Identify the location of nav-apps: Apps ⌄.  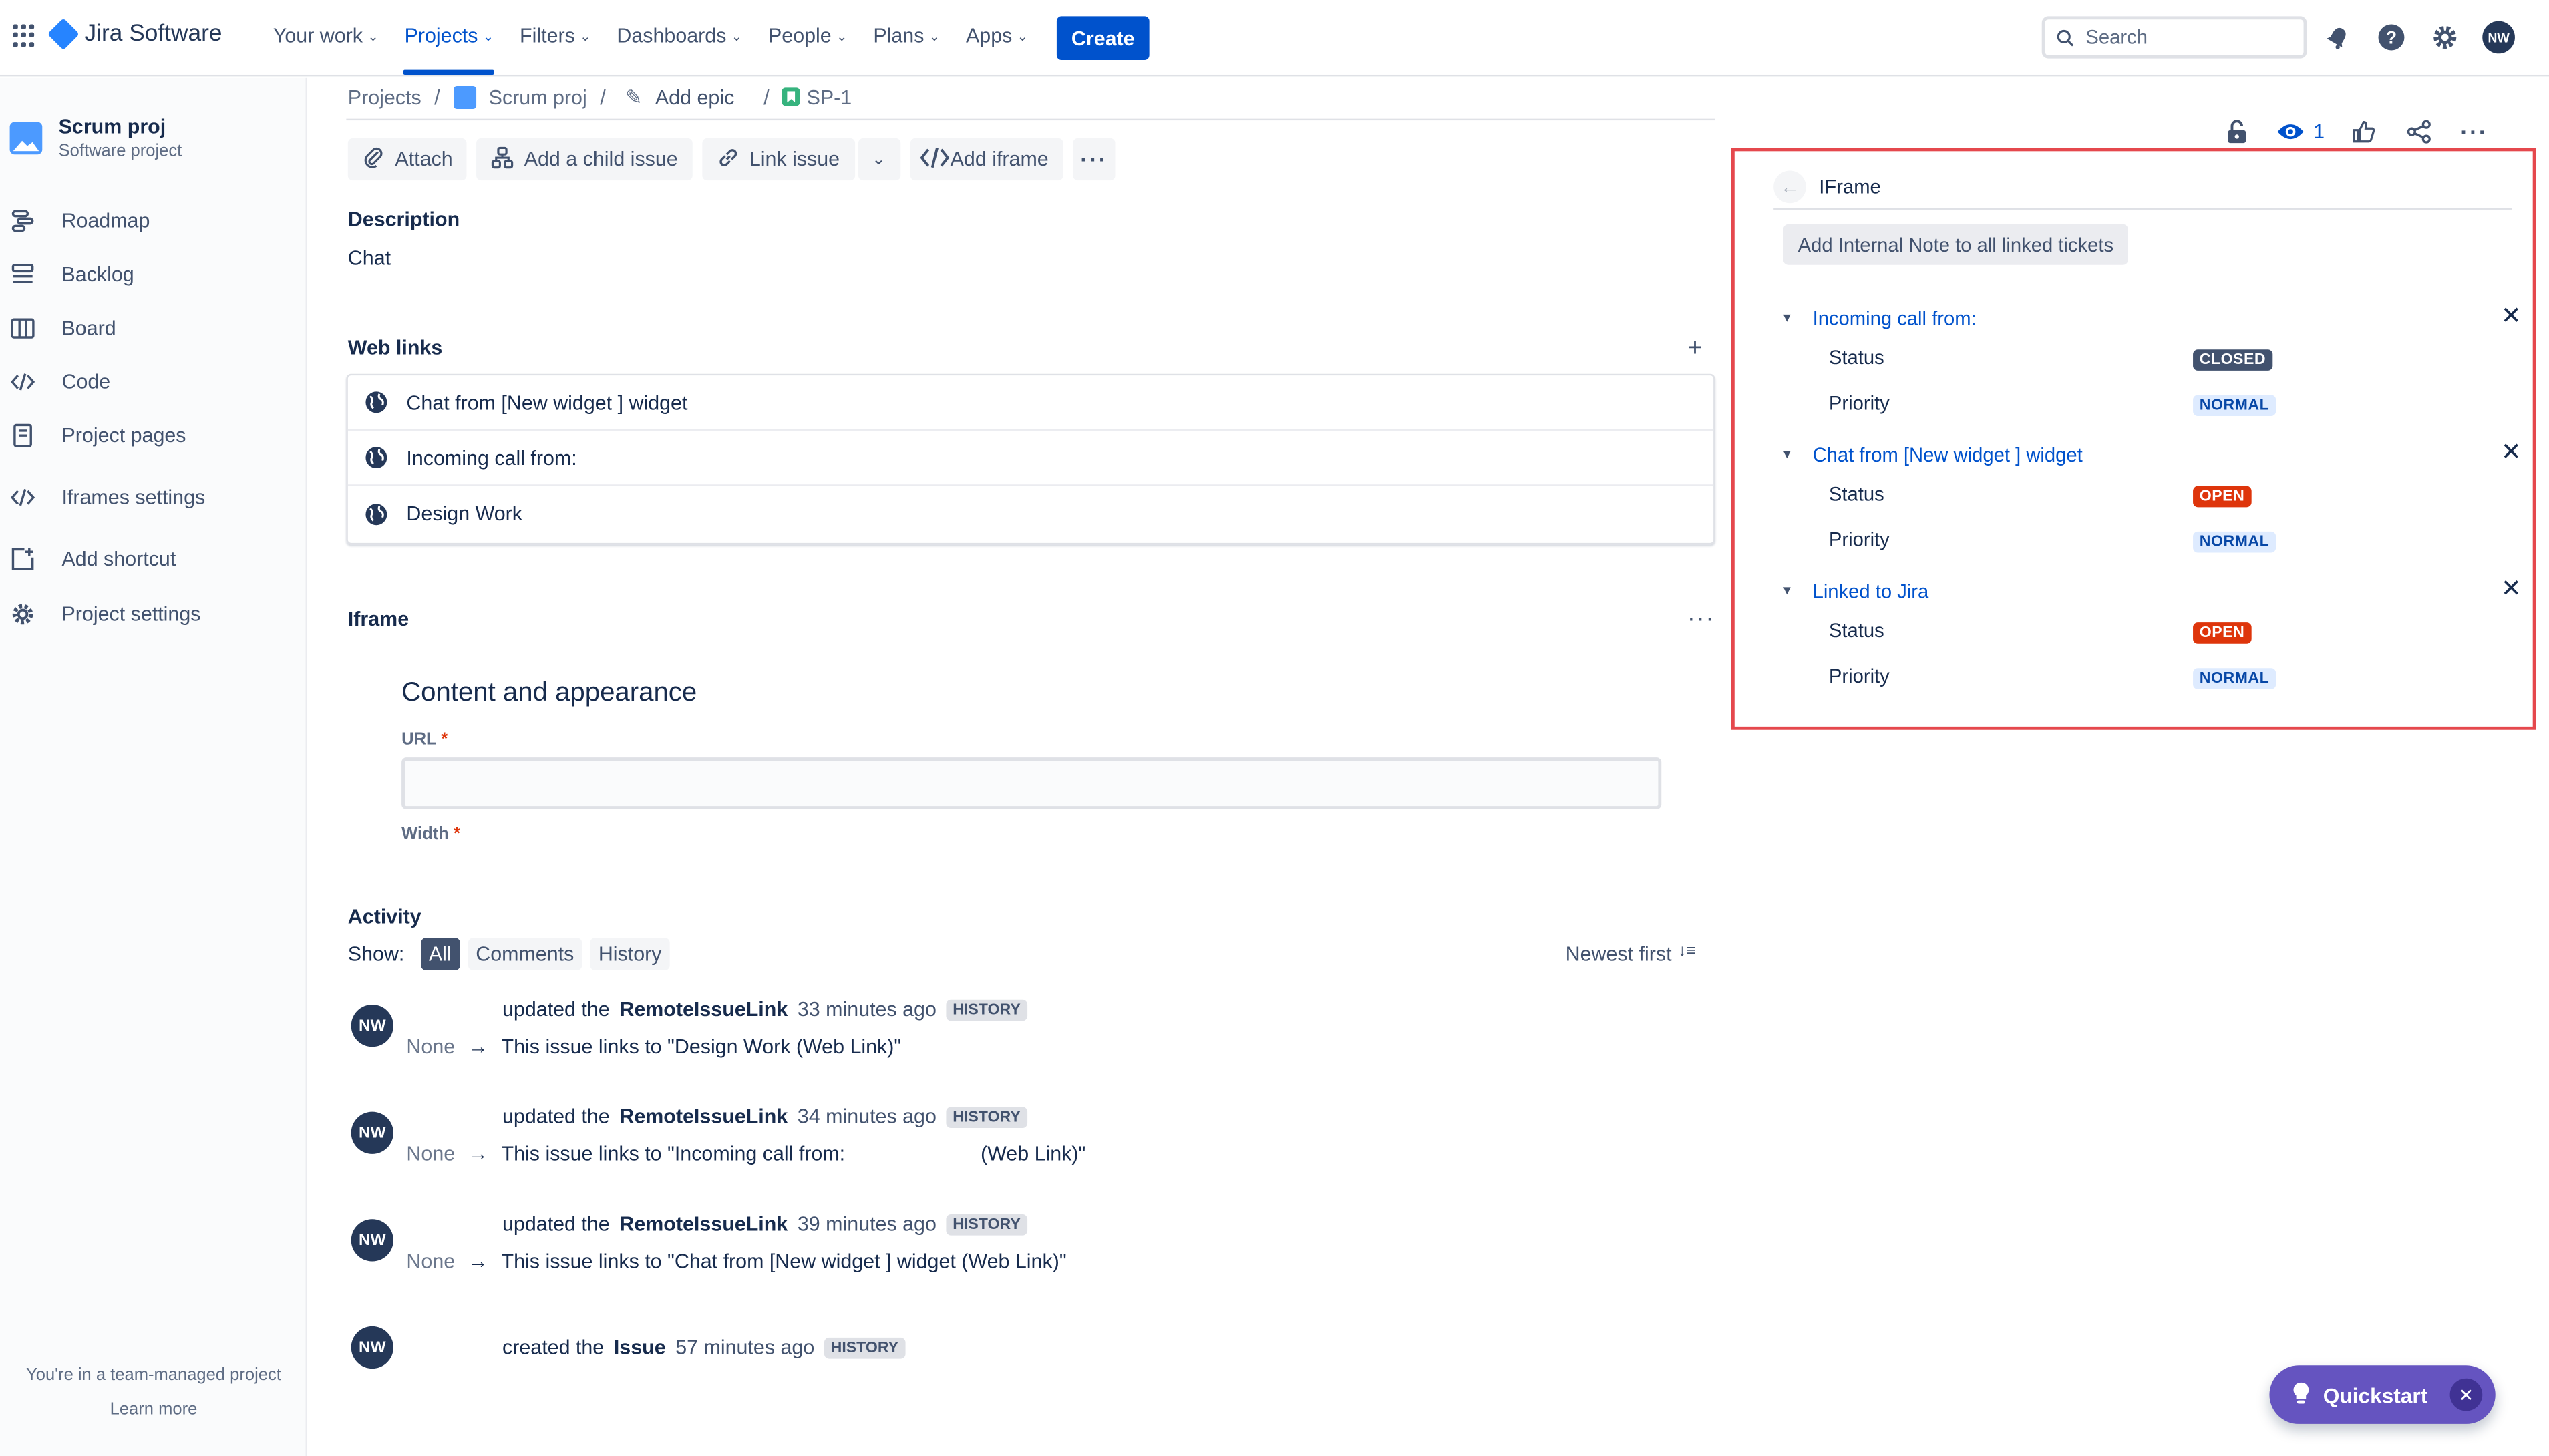
(997, 36).